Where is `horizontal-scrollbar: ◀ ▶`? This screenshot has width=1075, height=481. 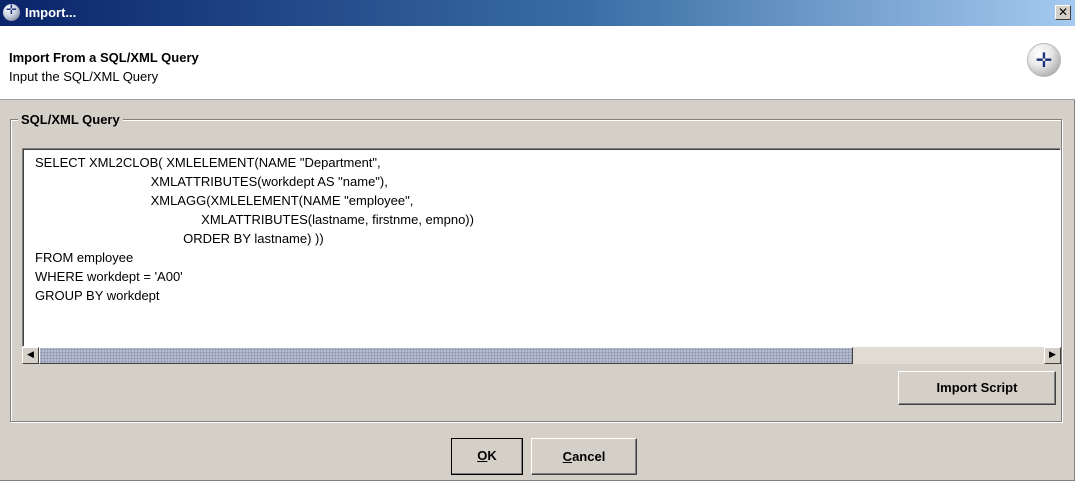
horizontal-scrollbar: ◀ ▶ is located at coordinates (541, 355).